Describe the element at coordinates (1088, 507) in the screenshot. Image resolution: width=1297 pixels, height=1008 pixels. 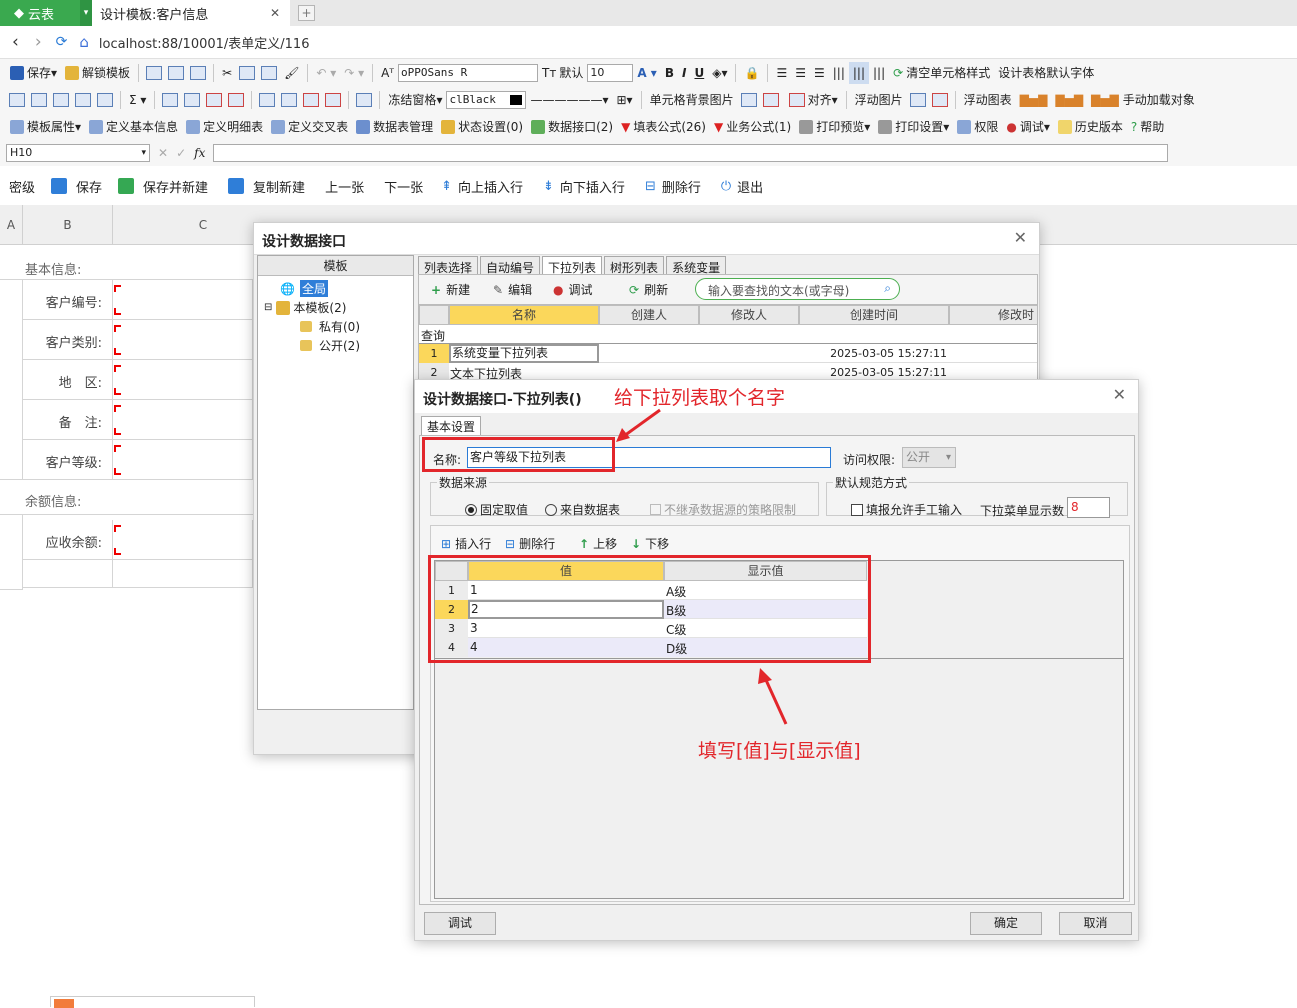
I see `display-count-input: 8` at that location.